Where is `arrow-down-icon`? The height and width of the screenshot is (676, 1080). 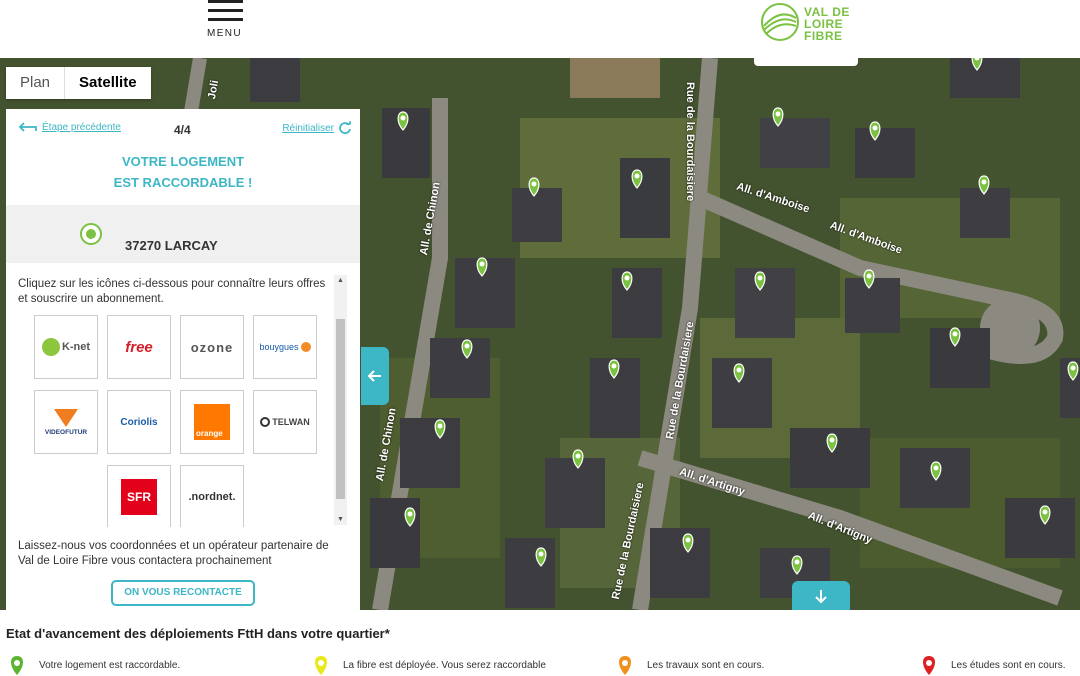 arrow-down-icon is located at coordinates (821, 596).